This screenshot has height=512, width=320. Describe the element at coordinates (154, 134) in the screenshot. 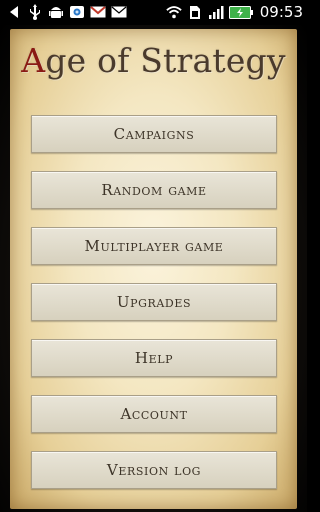

I see `campaigns-button: Campaigns` at that location.